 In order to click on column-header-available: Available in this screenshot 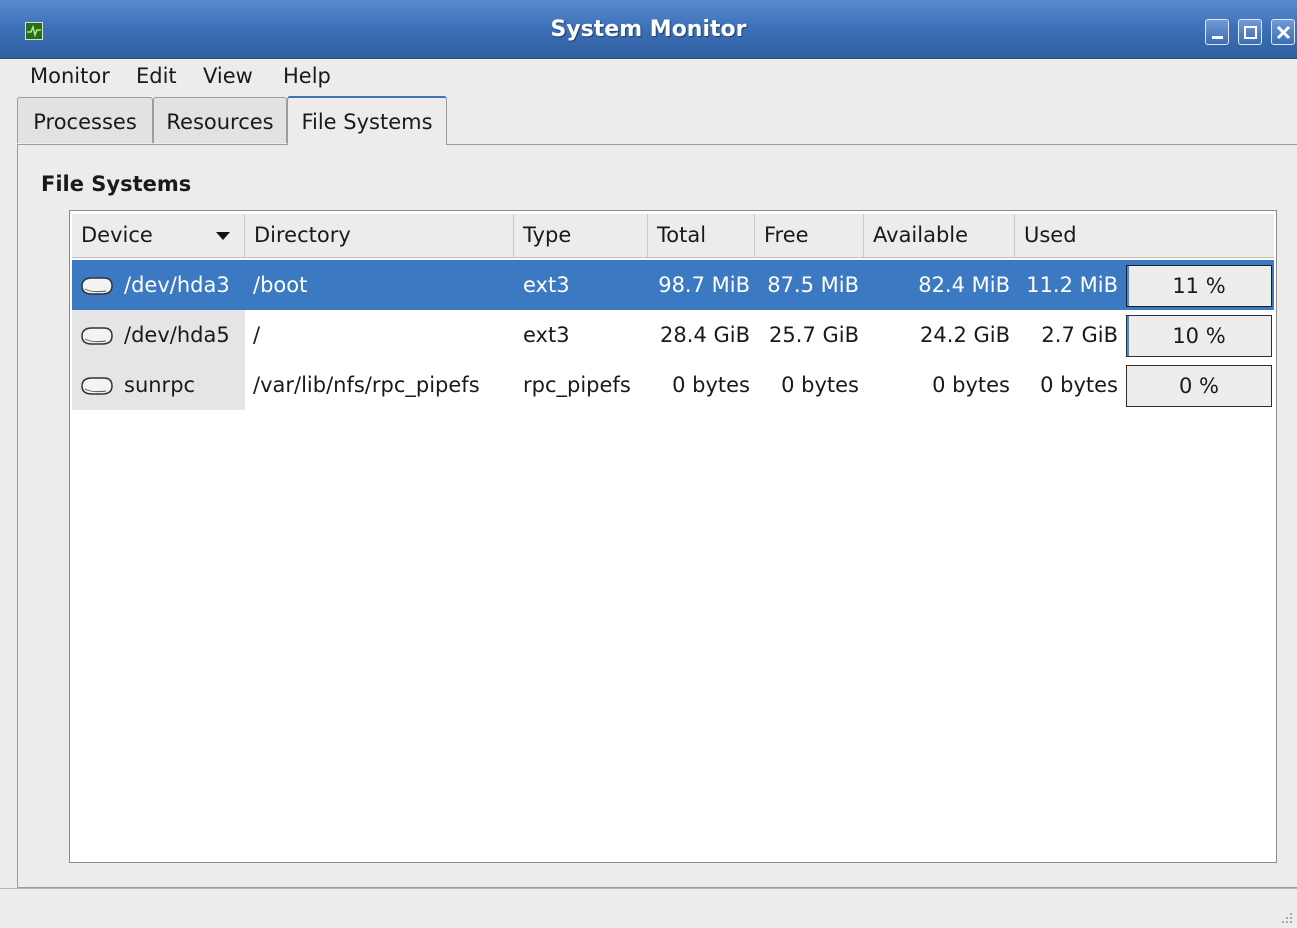, I will do `click(939, 235)`.